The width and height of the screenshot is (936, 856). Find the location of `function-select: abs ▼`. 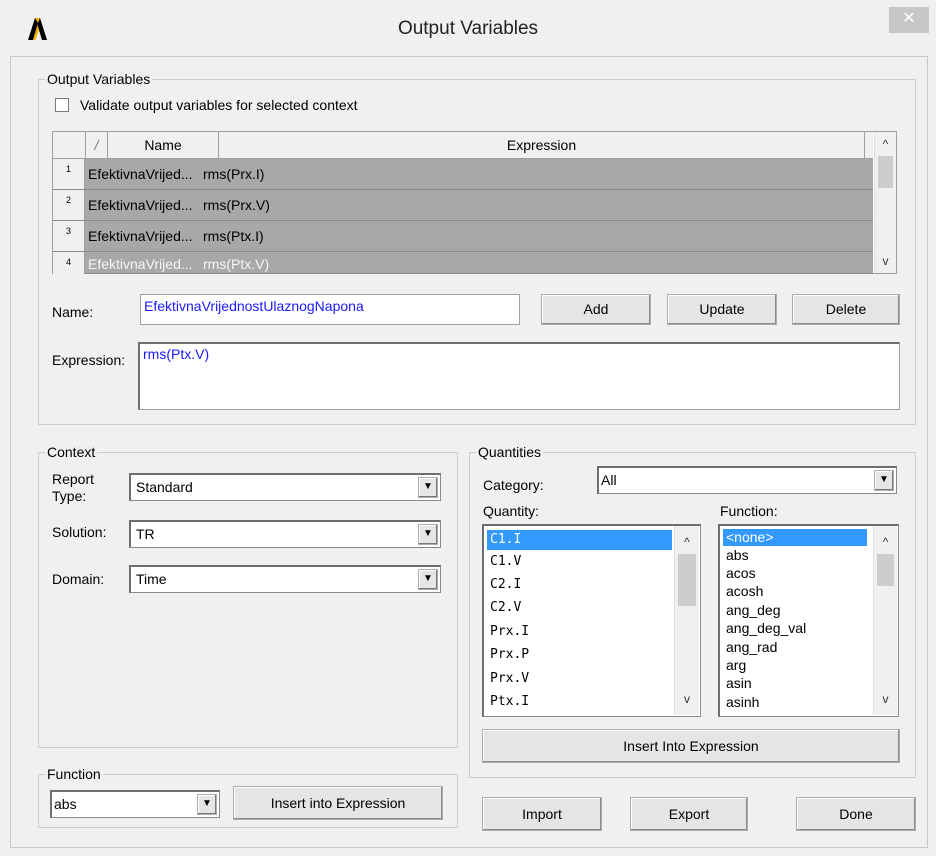

function-select: abs ▼ is located at coordinates (135, 804).